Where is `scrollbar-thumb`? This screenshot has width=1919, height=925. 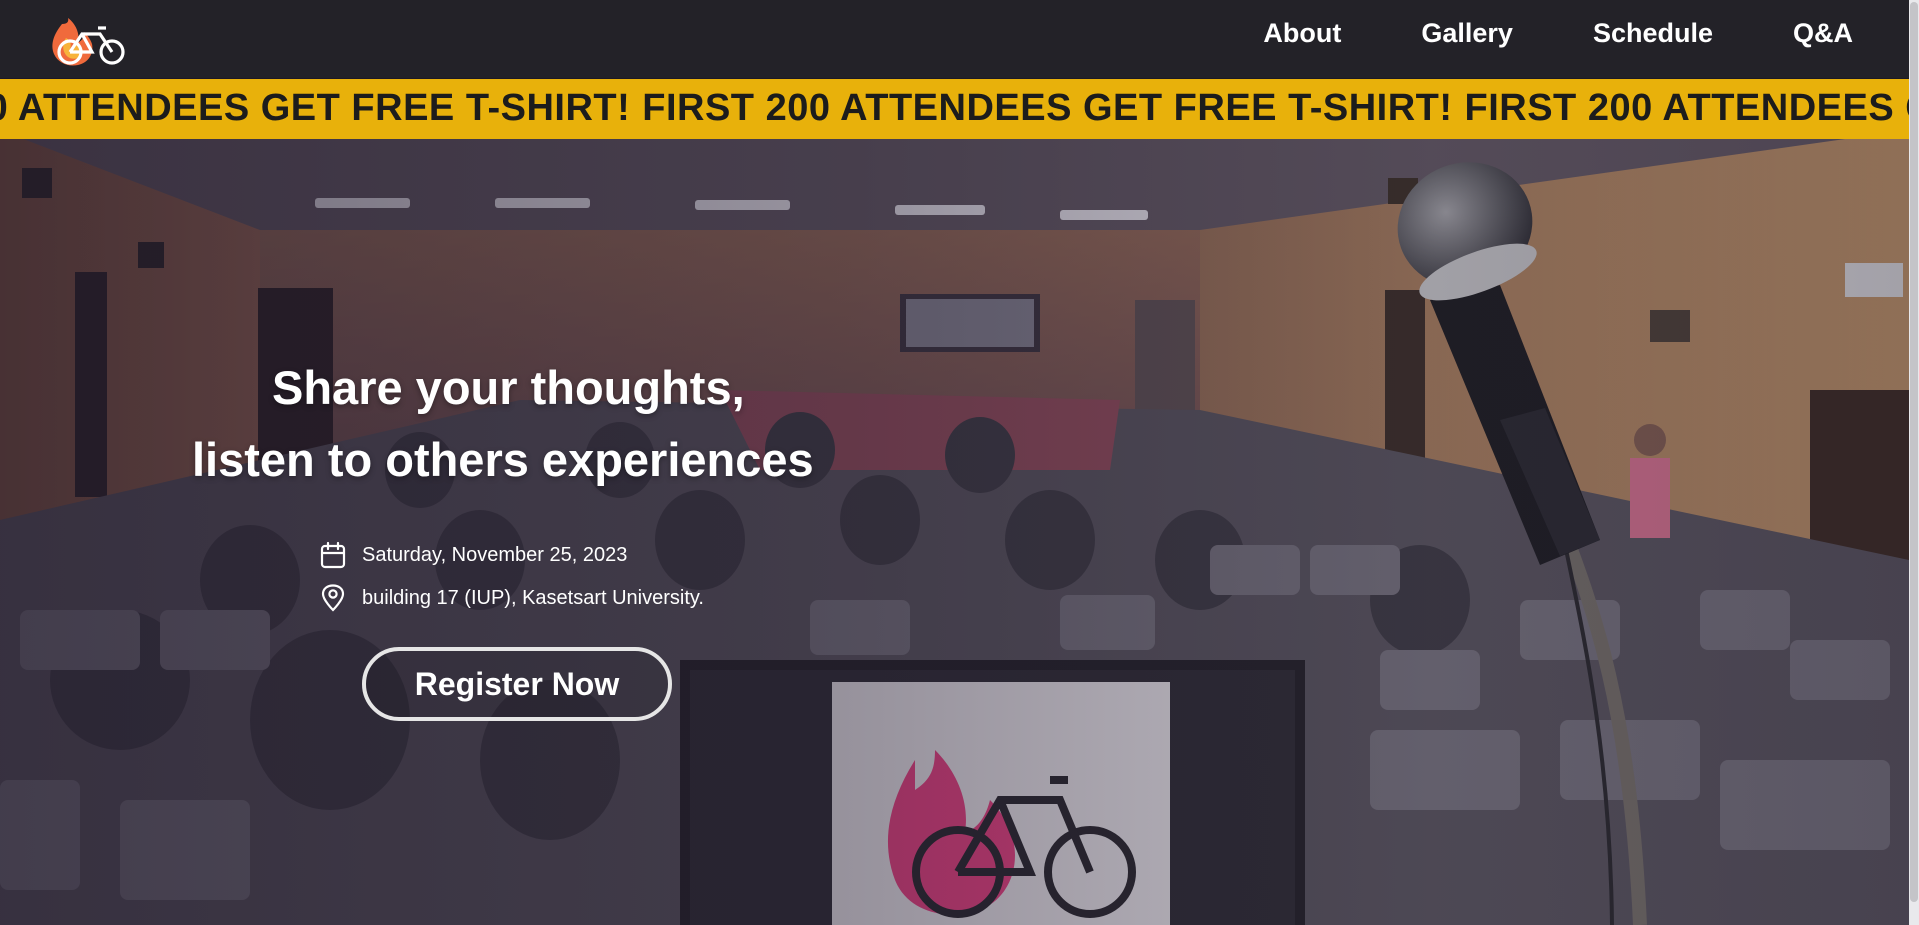 scrollbar-thumb is located at coordinates (1914, 452).